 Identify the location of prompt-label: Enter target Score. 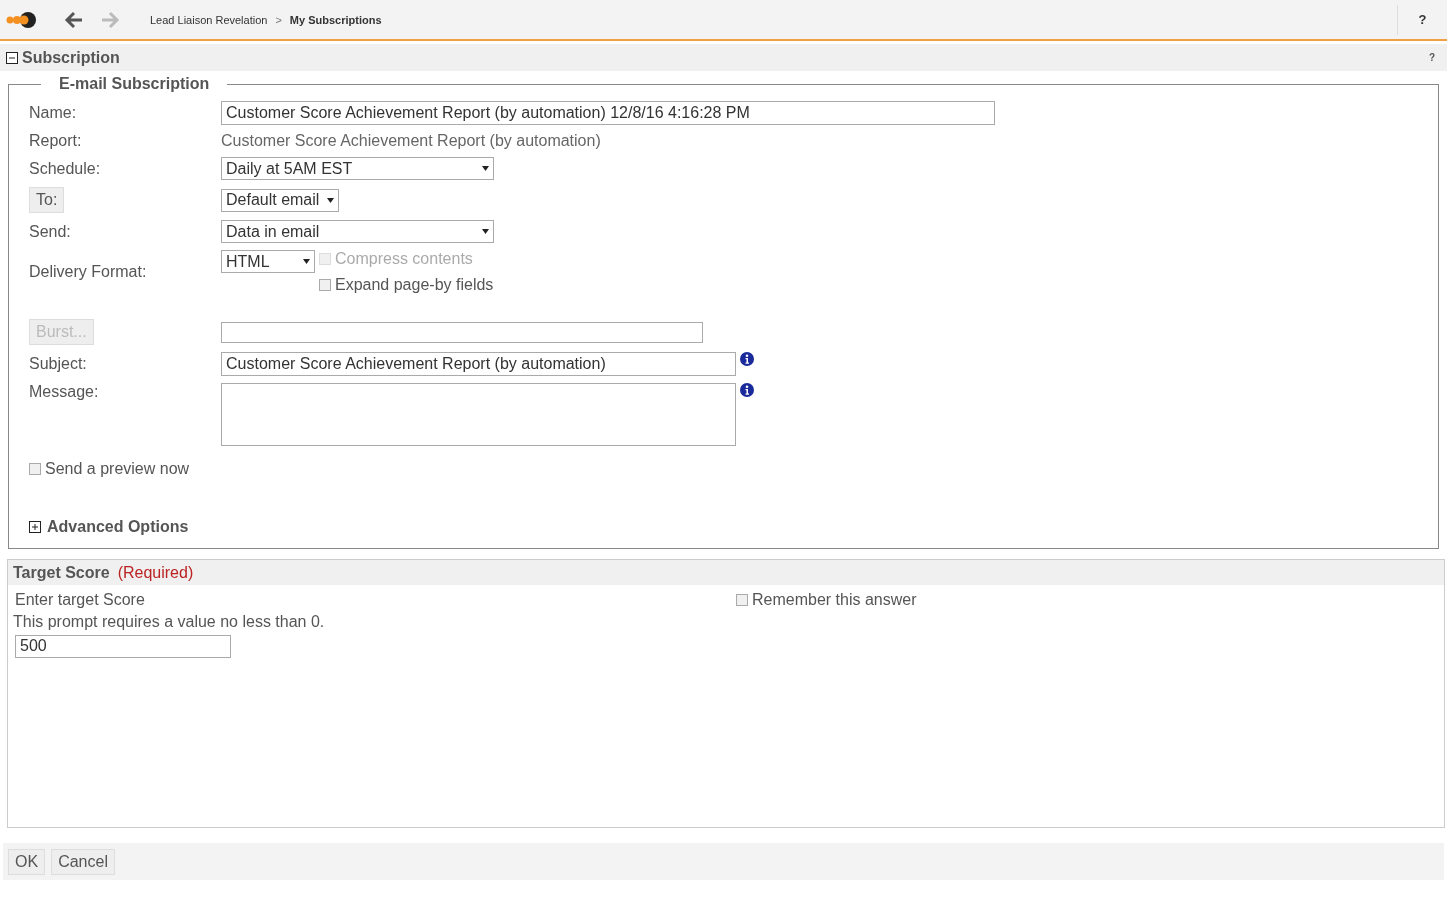
(80, 600).